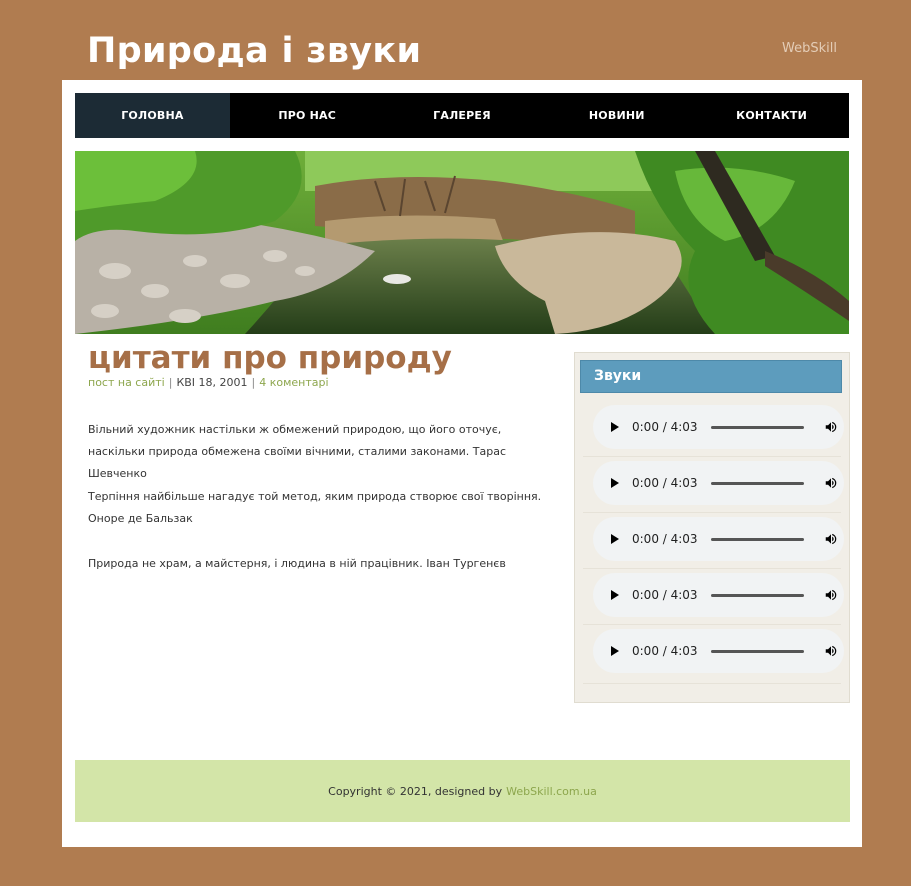 This screenshot has height=886, width=911. I want to click on nav-item-home: ГОЛОВНА, so click(152, 115).